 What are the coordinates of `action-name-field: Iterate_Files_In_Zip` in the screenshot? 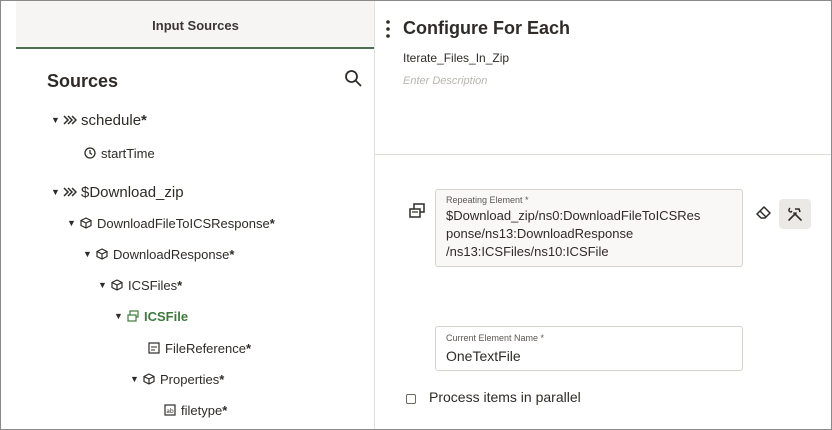 It's located at (456, 58).